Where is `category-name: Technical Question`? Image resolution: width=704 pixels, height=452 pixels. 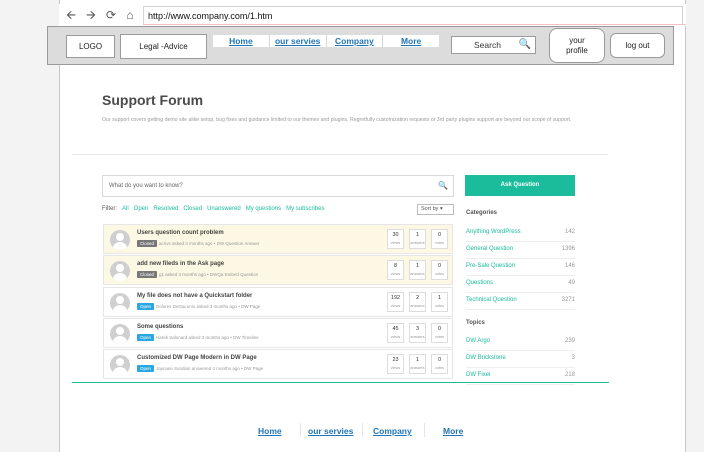 category-name: Technical Question is located at coordinates (491, 301).